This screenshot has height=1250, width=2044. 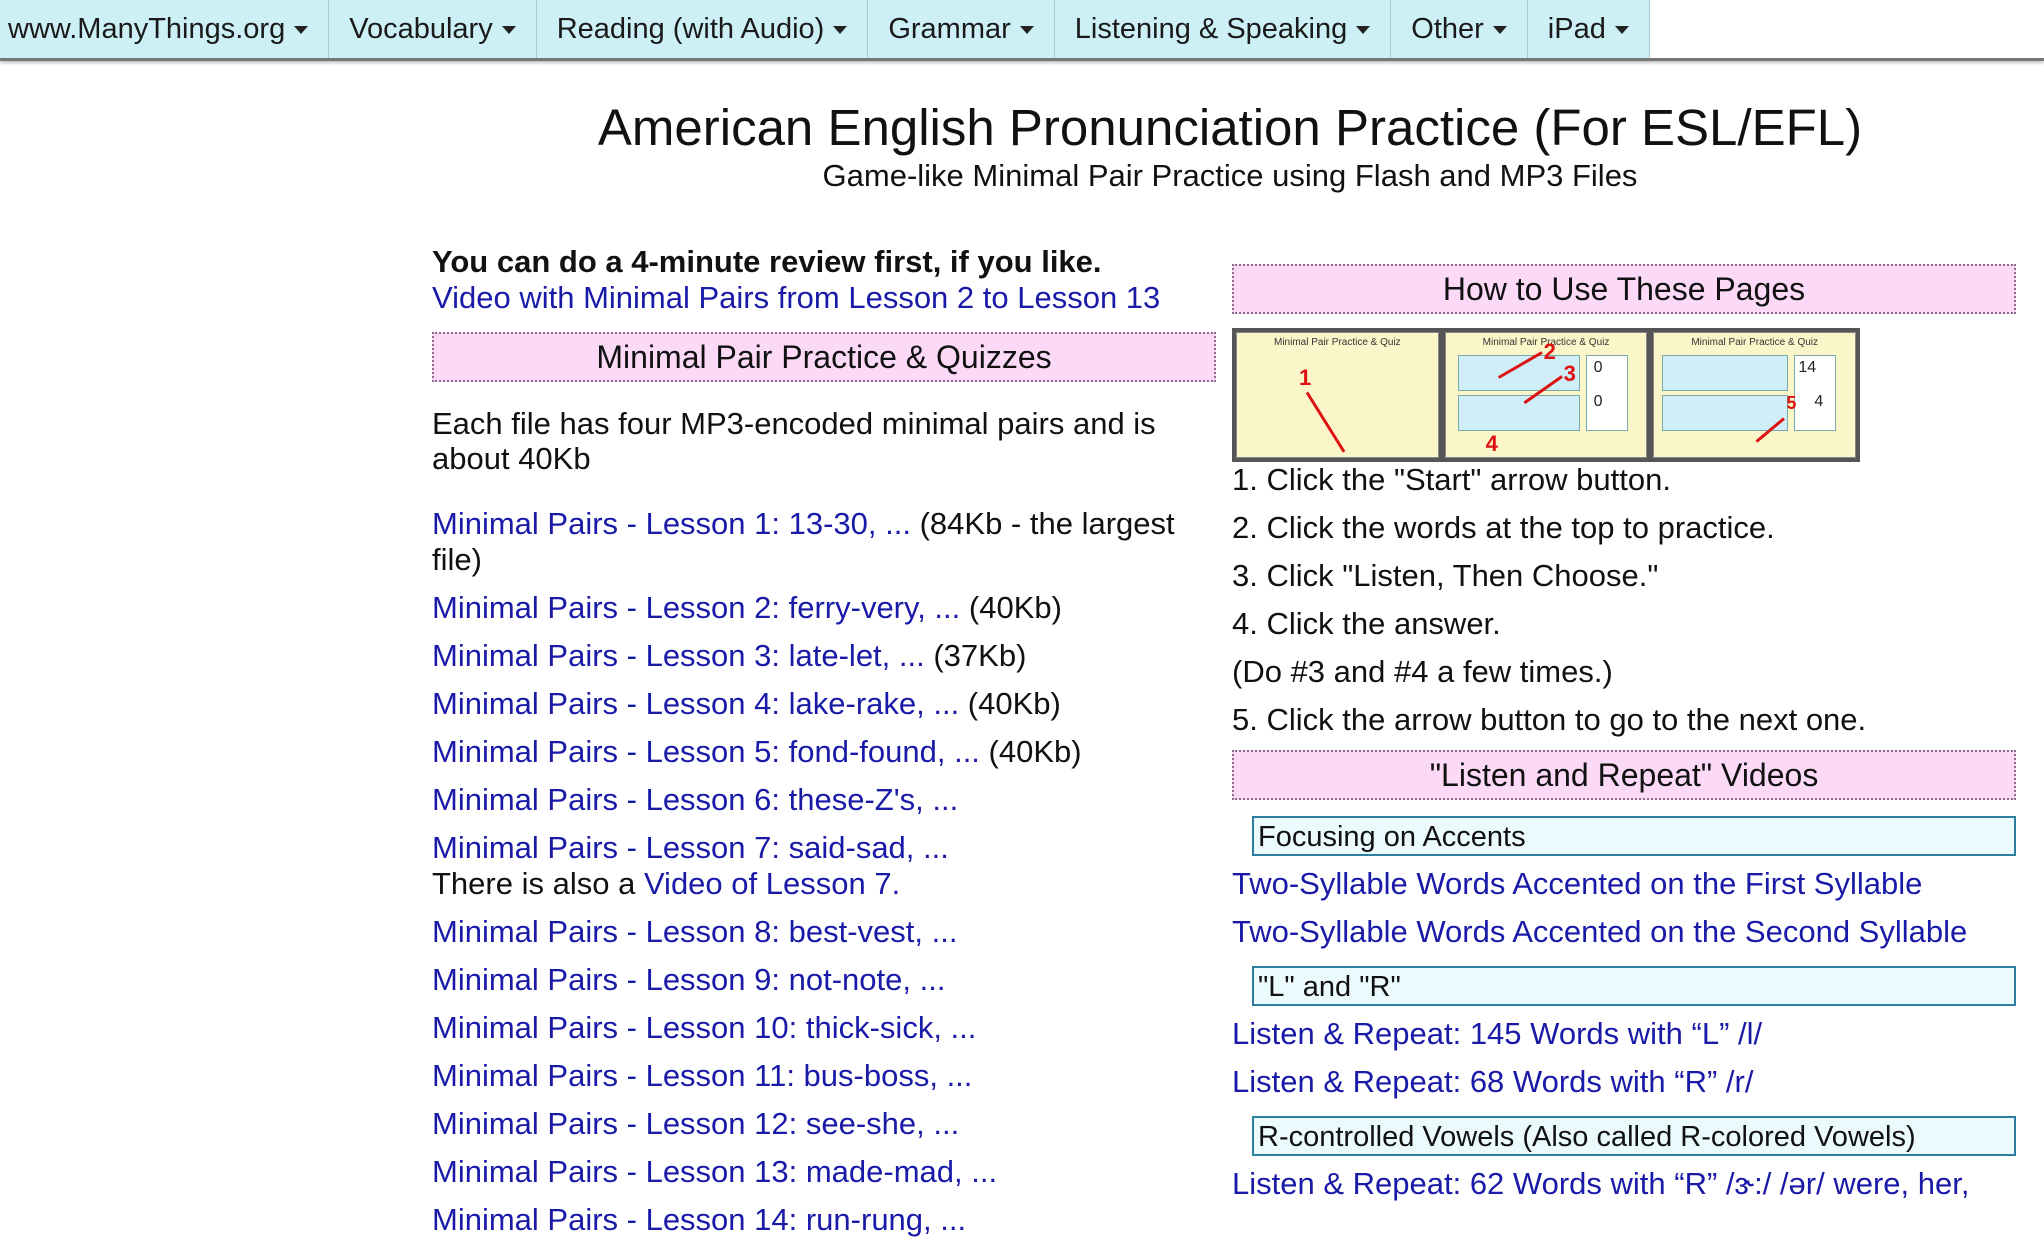 What do you see at coordinates (949, 28) in the screenshot?
I see `nav-label: Grammar` at bounding box center [949, 28].